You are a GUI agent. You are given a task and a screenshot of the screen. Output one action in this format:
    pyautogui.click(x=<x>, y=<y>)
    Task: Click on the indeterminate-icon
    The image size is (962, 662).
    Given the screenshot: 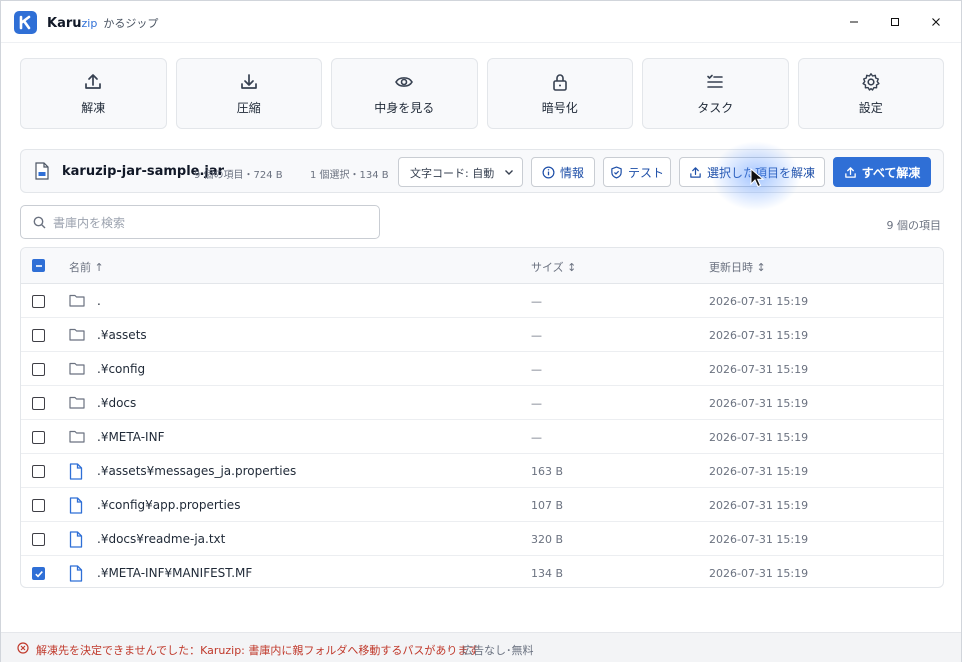 What is the action you would take?
    pyautogui.click(x=38, y=265)
    